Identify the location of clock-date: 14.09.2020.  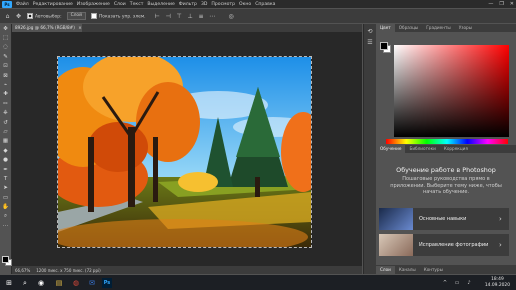
(497, 285).